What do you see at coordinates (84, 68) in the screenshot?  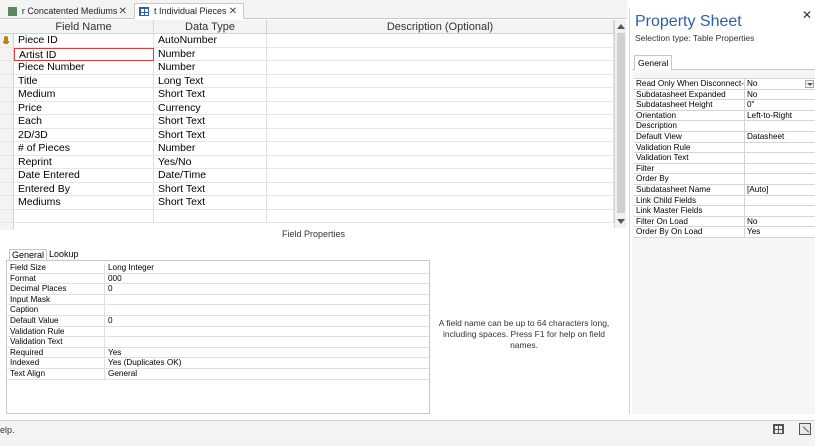 I see `field-name-cell: Piece Number` at bounding box center [84, 68].